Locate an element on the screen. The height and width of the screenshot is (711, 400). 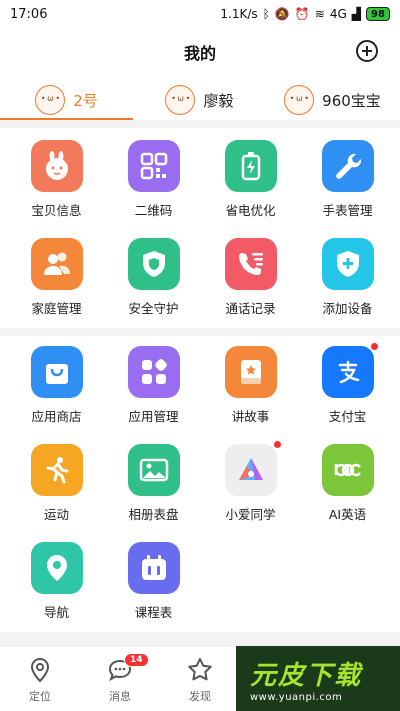
page-title: 我的 is located at coordinates (199, 53).